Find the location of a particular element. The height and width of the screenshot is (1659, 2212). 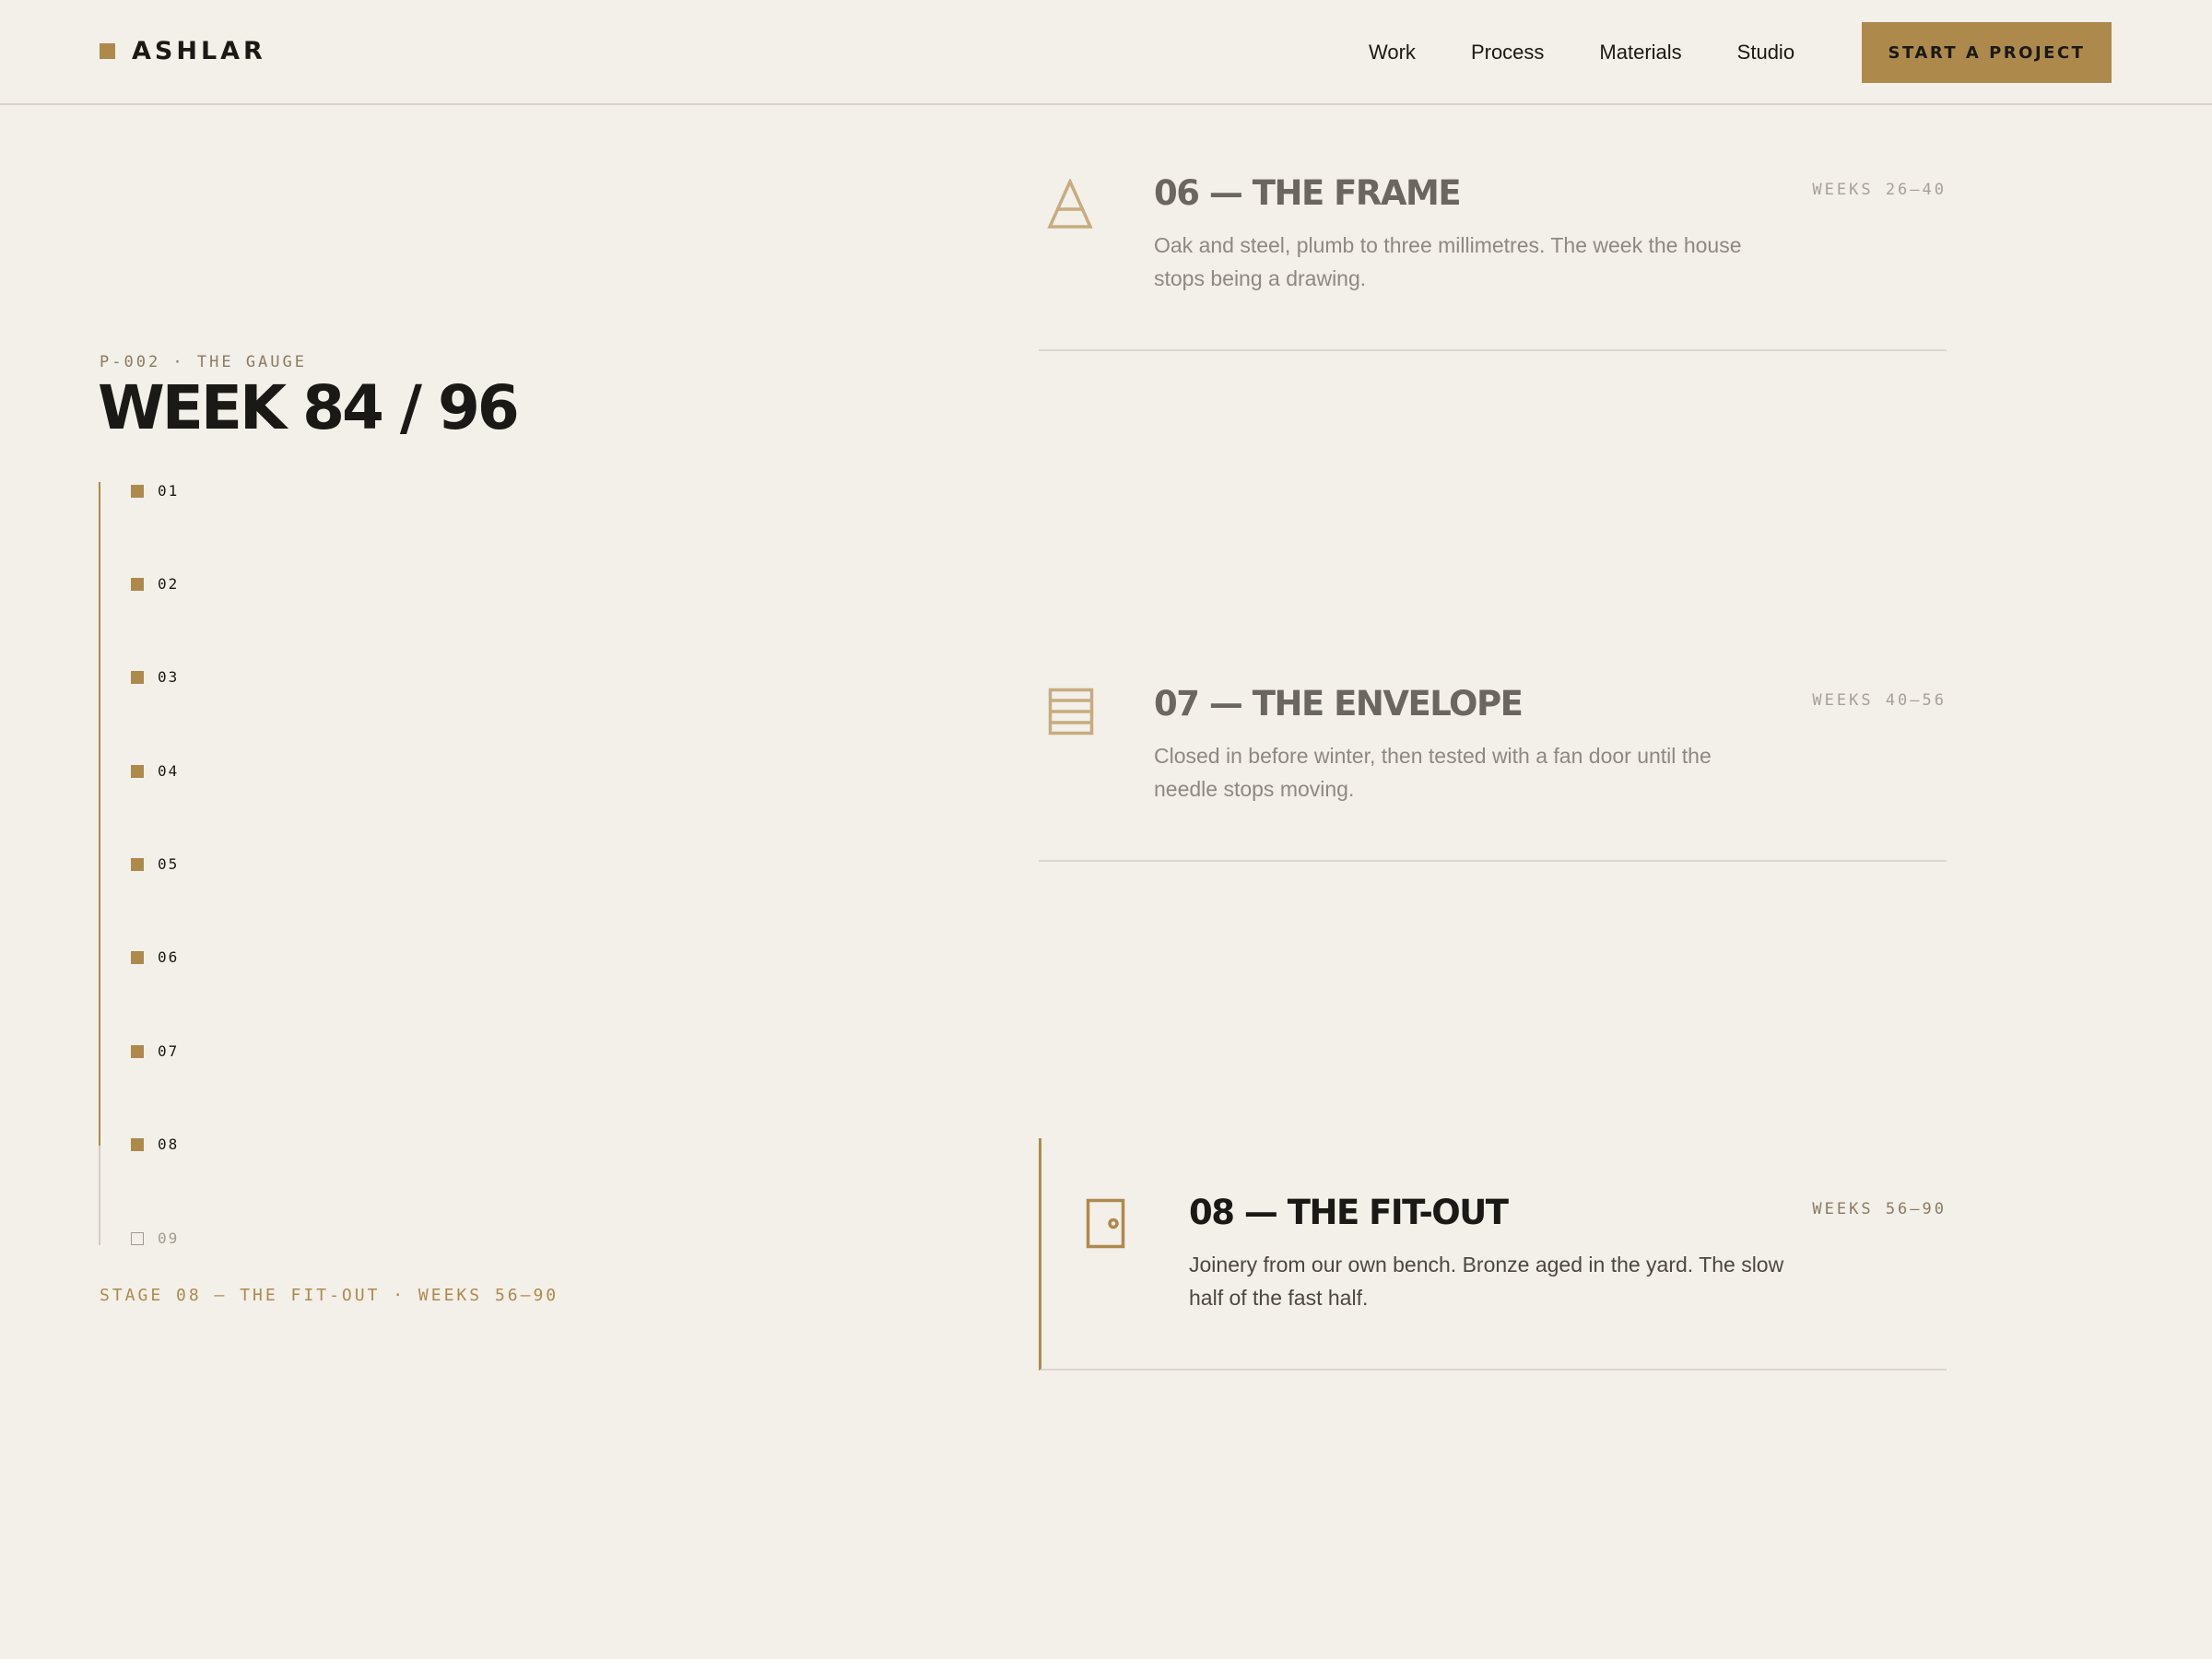

gauge-tick-08: 08 is located at coordinates (155, 1144).